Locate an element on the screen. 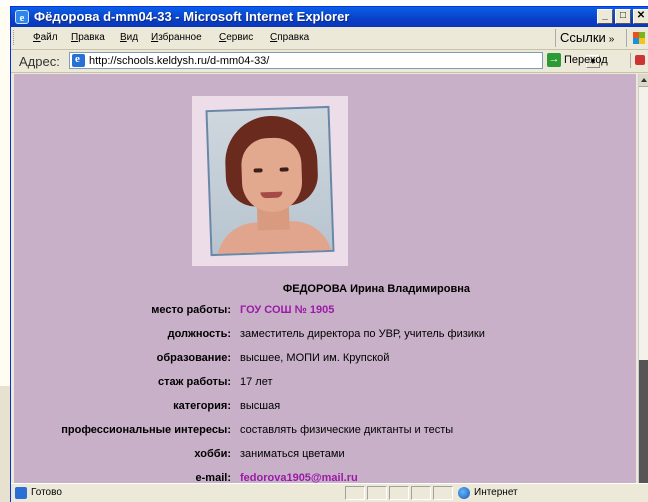 The image size is (648, 502). vertical-scrollbar is located at coordinates (643, 278).